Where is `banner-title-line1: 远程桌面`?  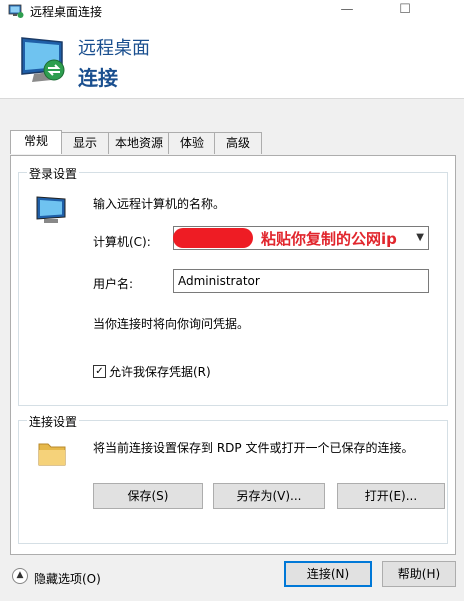
banner-title-line1: 远程桌面 is located at coordinates (114, 48).